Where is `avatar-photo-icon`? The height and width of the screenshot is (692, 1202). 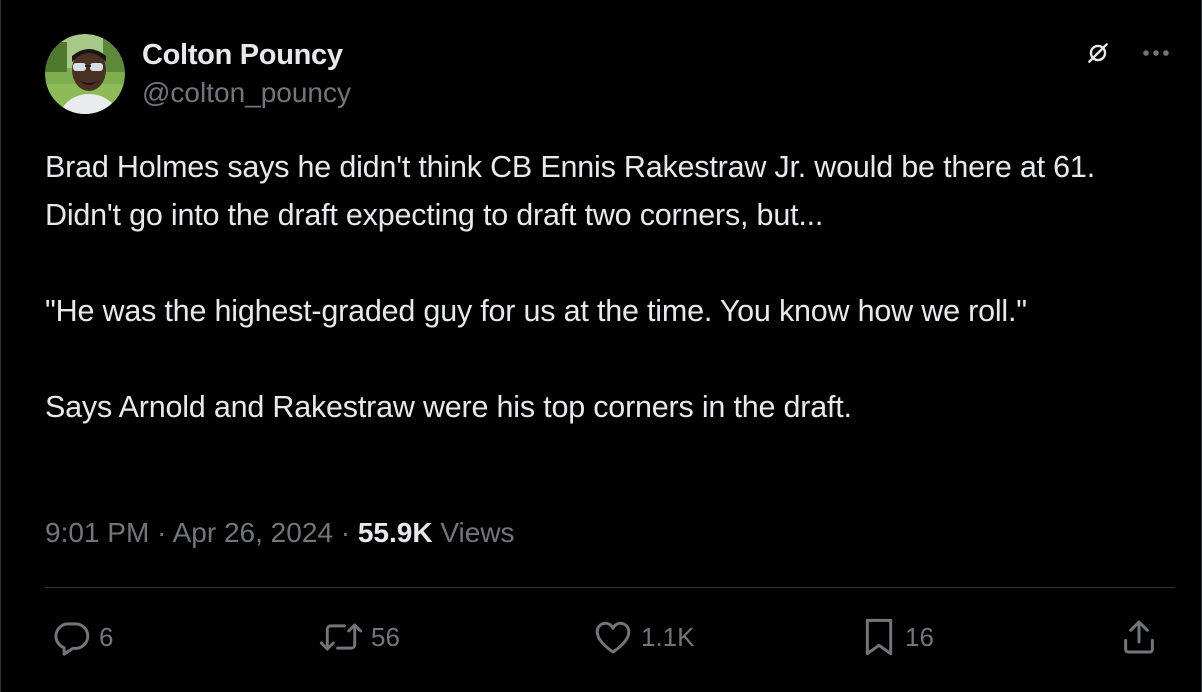 avatar-photo-icon is located at coordinates (85, 74).